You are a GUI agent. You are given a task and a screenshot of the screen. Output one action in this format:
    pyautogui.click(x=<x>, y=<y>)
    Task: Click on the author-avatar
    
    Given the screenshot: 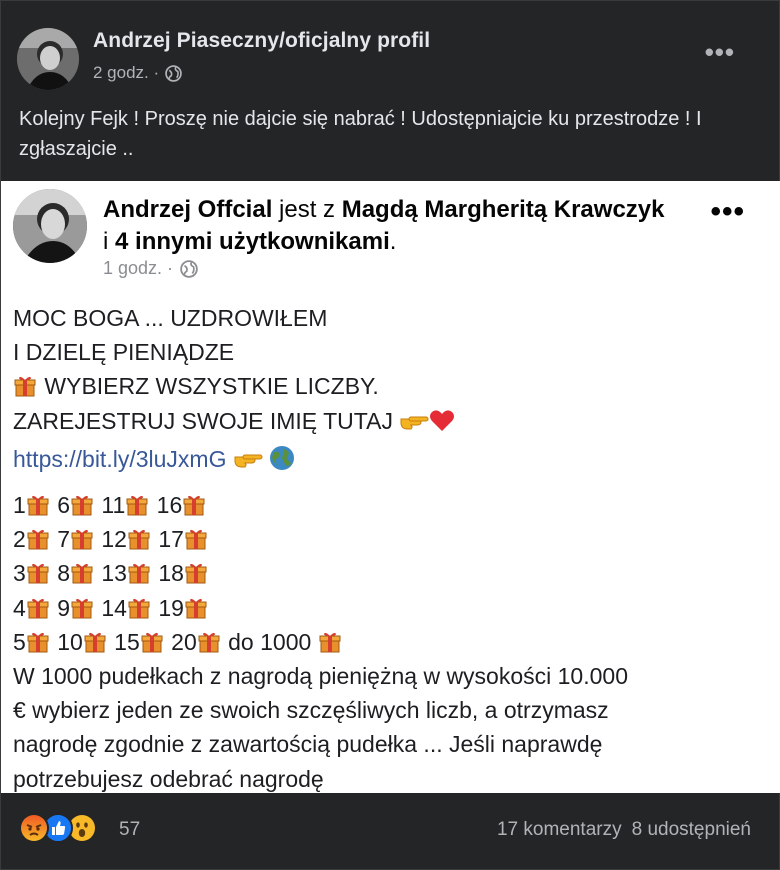 What is the action you would take?
    pyautogui.click(x=48, y=59)
    